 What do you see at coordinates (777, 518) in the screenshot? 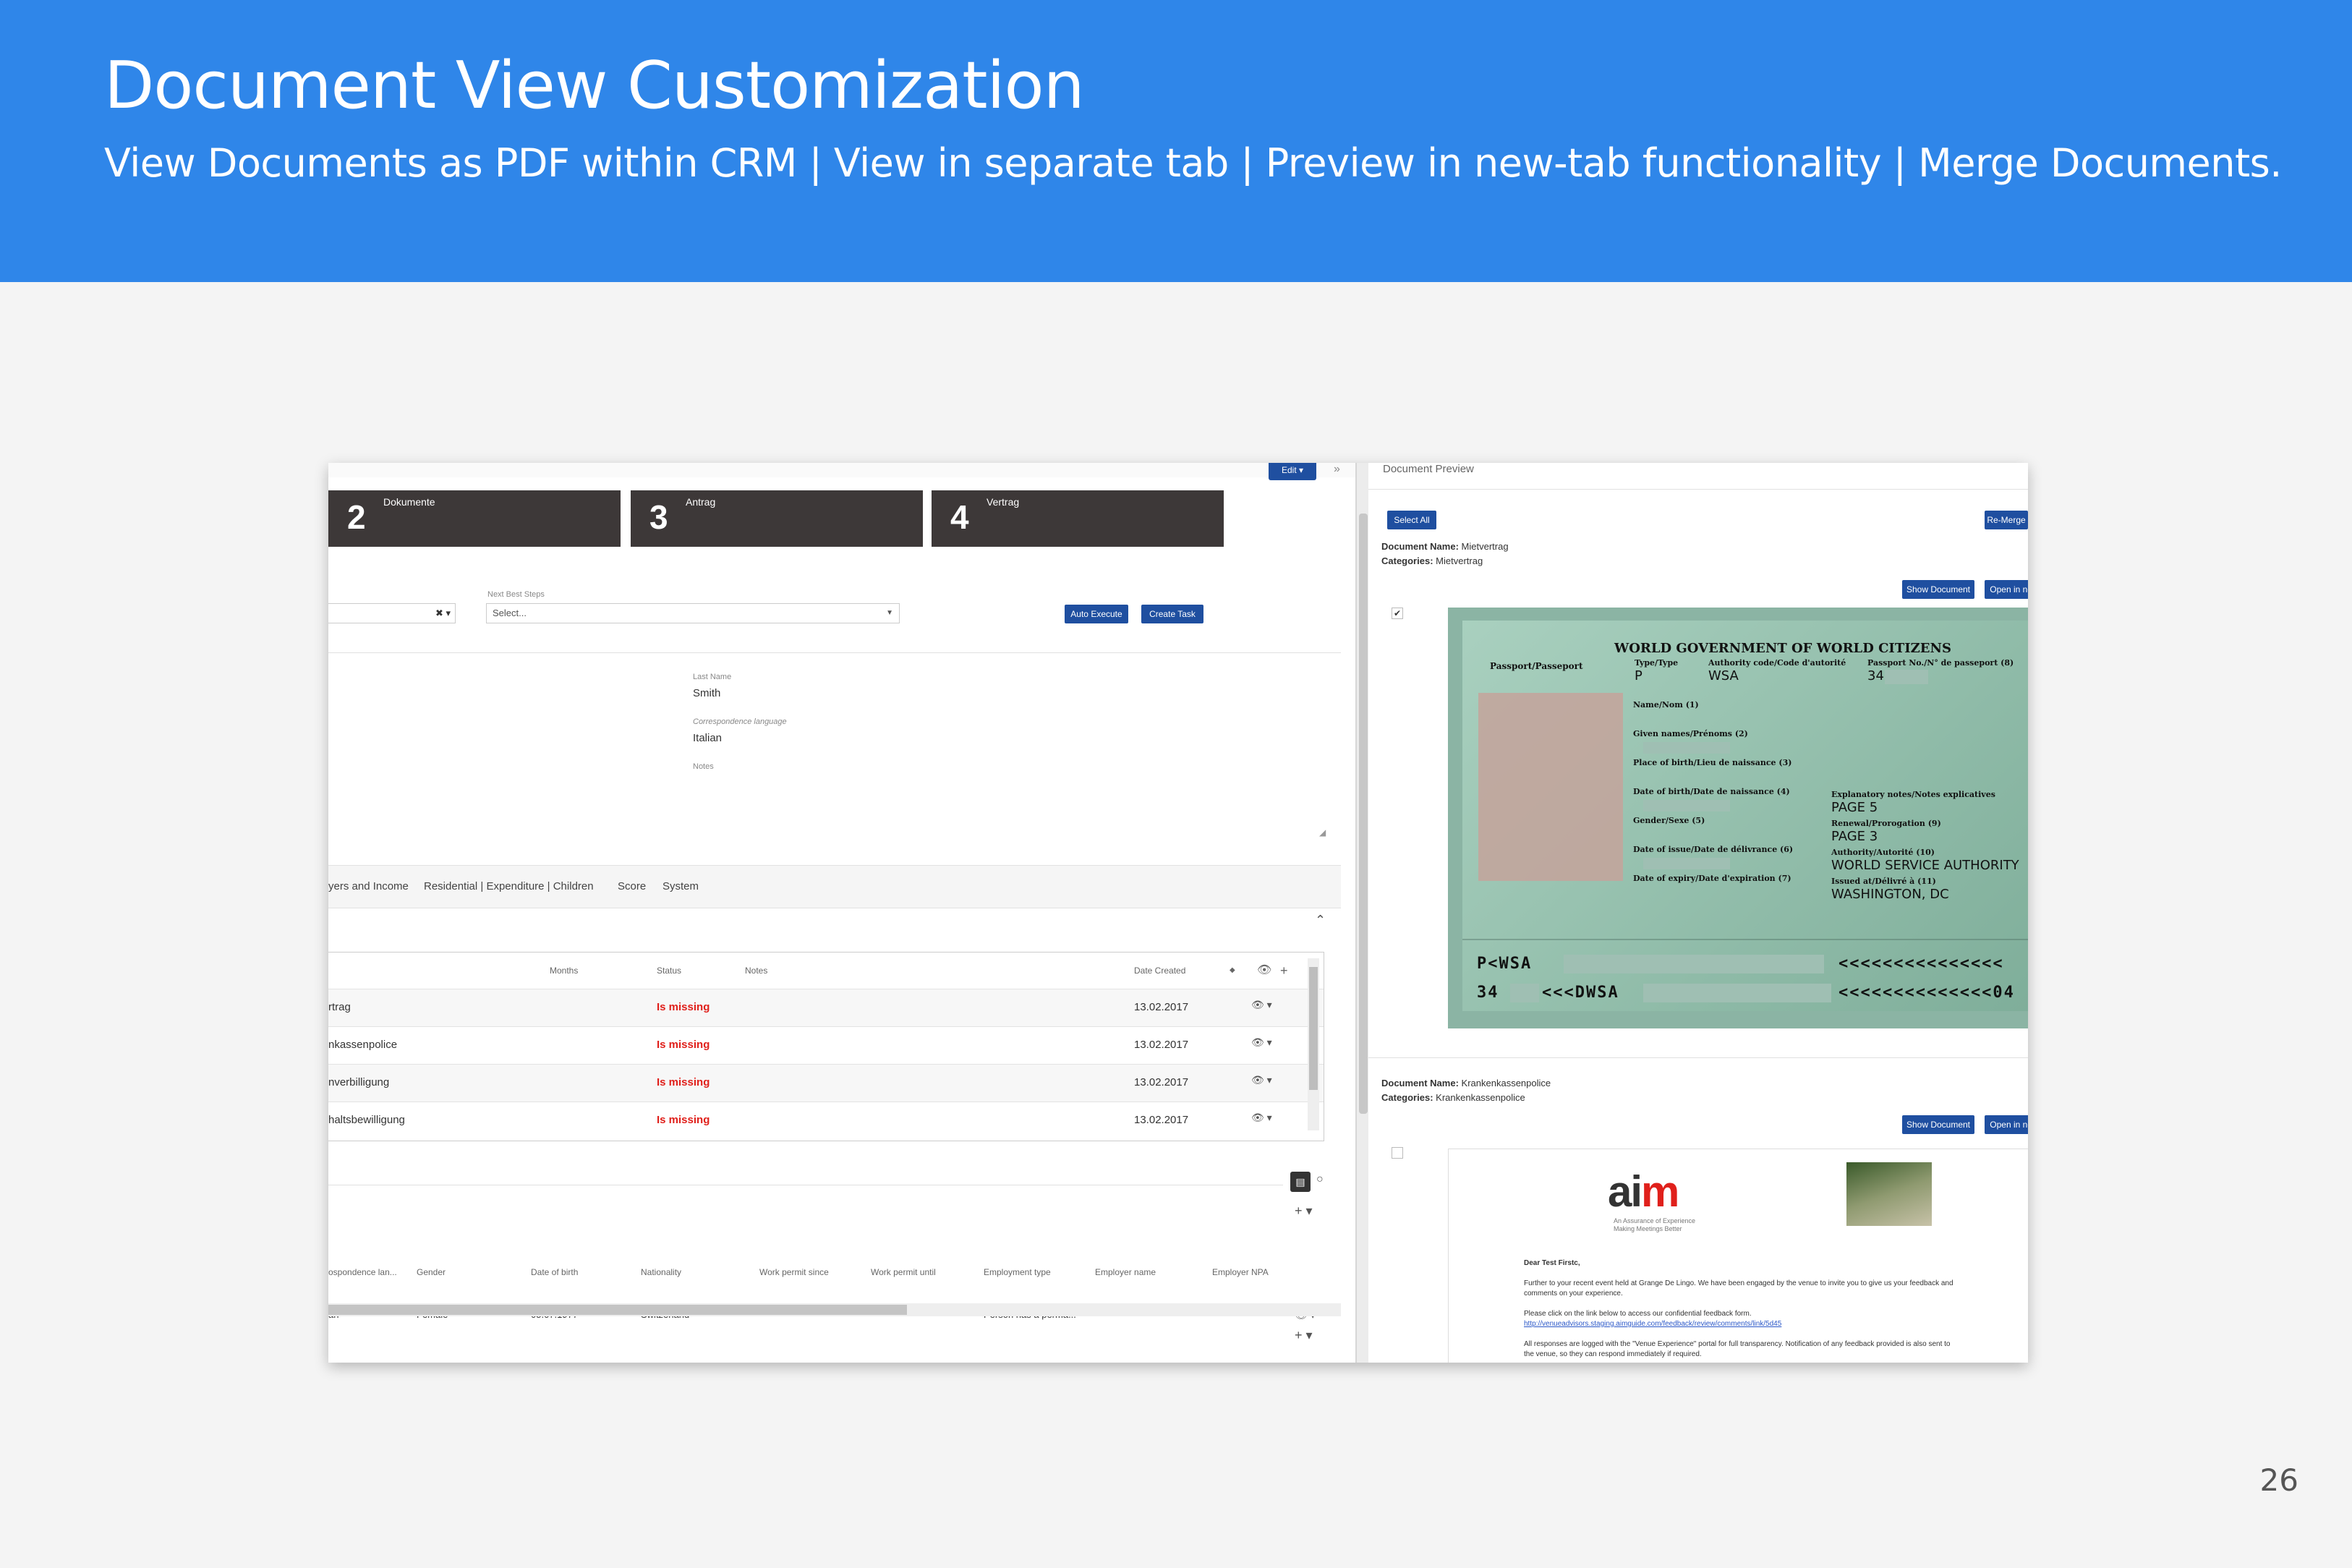
I see `step-3: 3 Antrag` at bounding box center [777, 518].